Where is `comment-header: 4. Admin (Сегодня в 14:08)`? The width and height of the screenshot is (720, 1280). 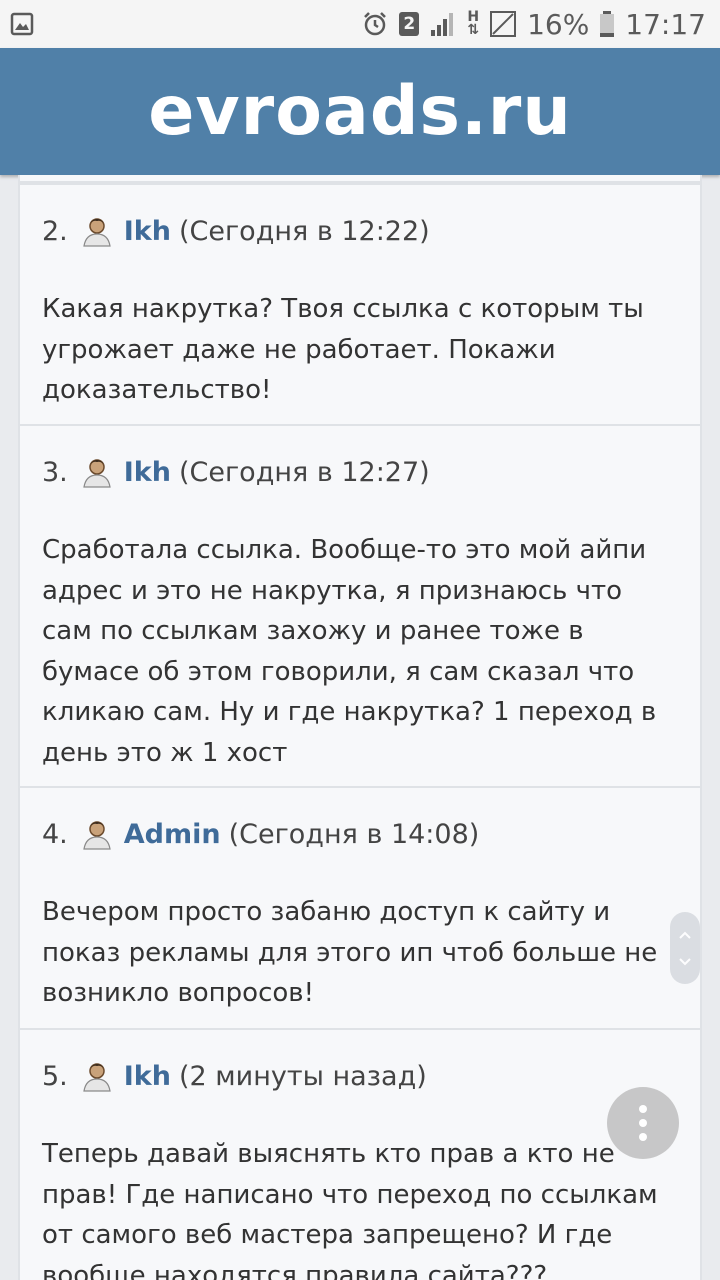
comment-header: 4. Admin (Сегодня в 14:08) is located at coordinates (360, 834).